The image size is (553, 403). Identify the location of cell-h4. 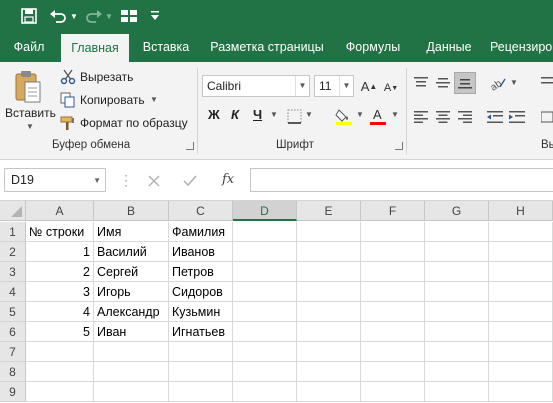
(521, 292).